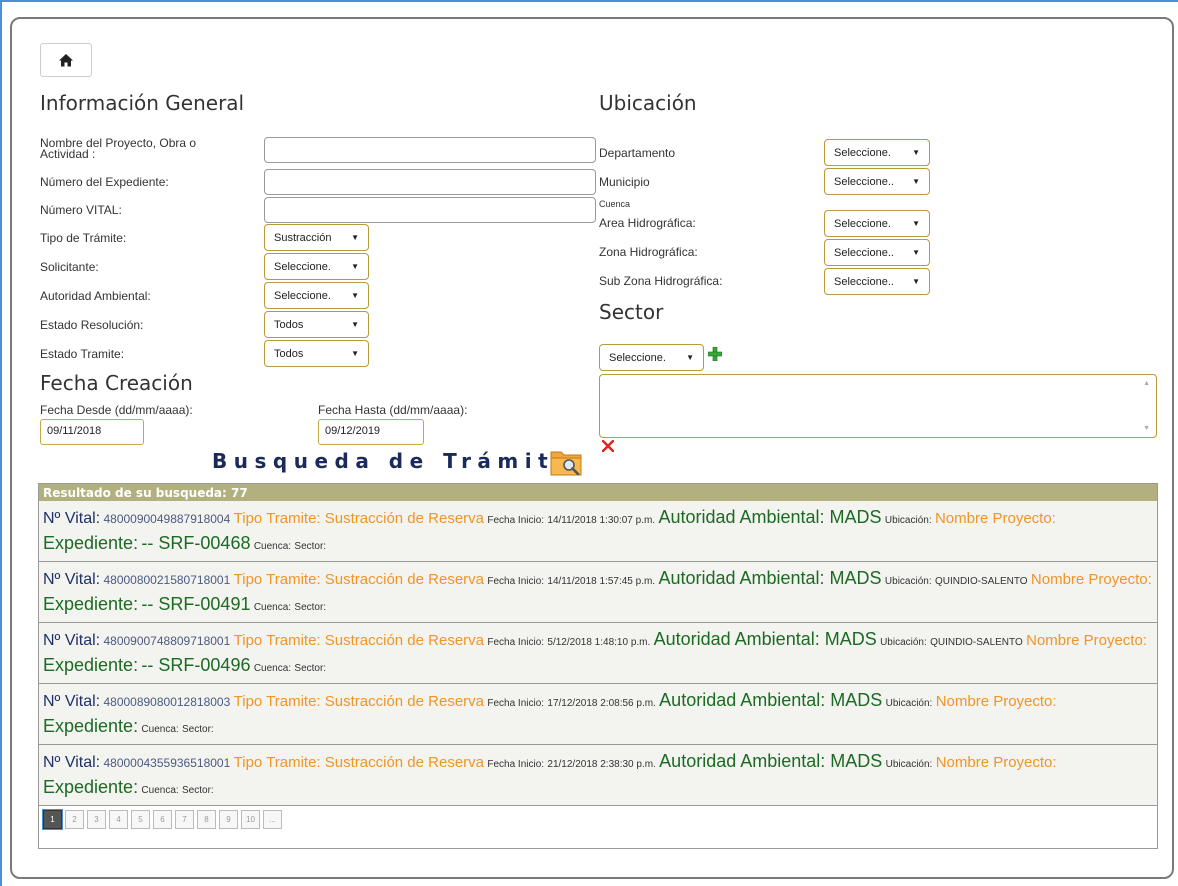 The width and height of the screenshot is (1178, 886). I want to click on municipio-select: Seleccione.. ▼, so click(877, 181).